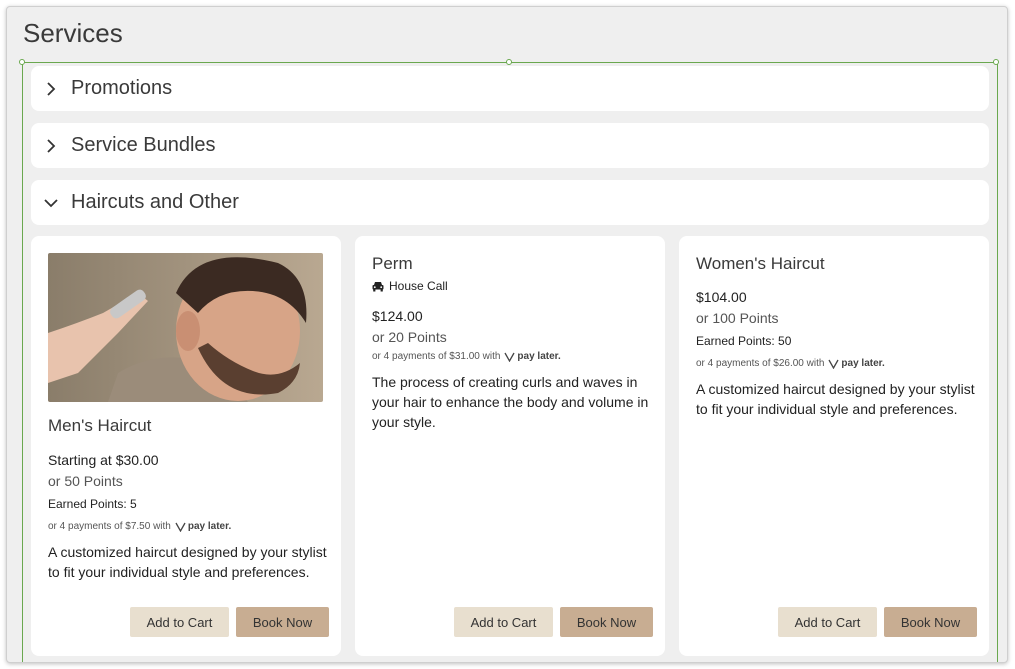  Describe the element at coordinates (378, 286) in the screenshot. I see `car-icon` at that location.